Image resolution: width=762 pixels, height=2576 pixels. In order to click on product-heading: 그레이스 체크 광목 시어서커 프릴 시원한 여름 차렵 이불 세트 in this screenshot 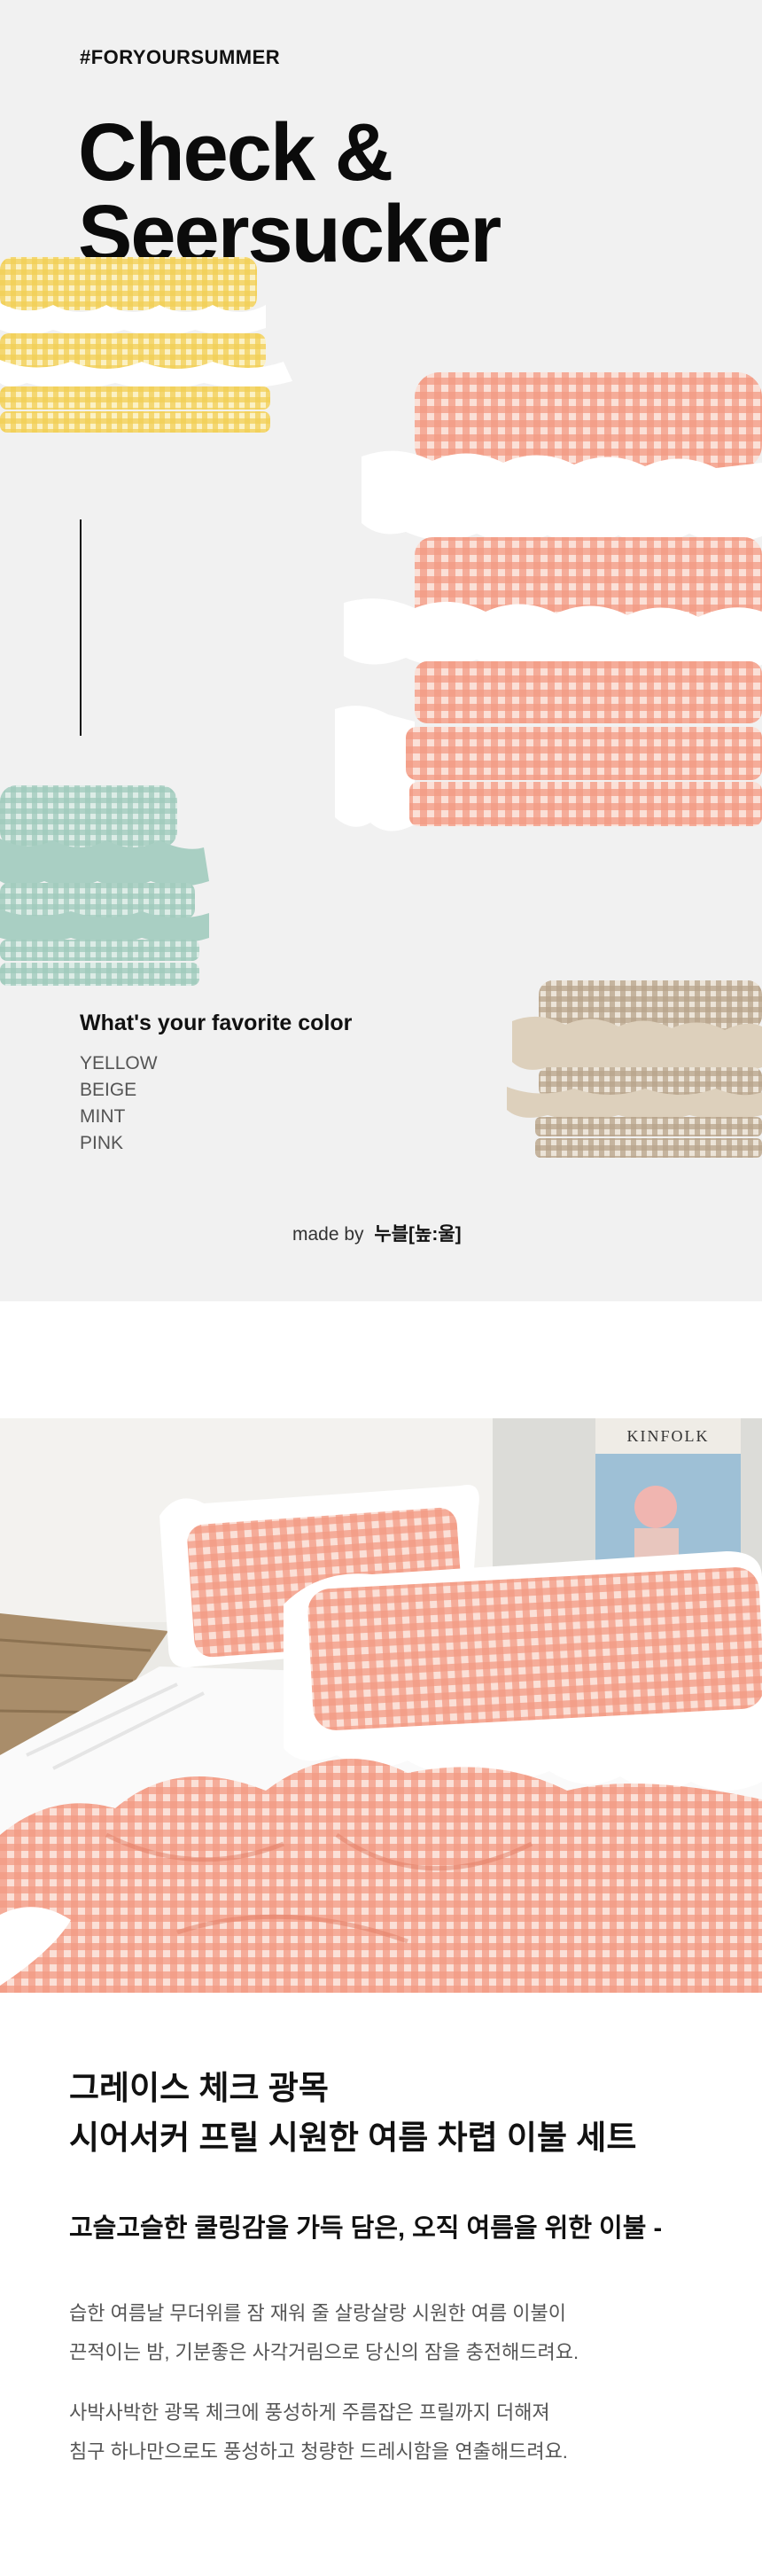, I will do `click(352, 2113)`.